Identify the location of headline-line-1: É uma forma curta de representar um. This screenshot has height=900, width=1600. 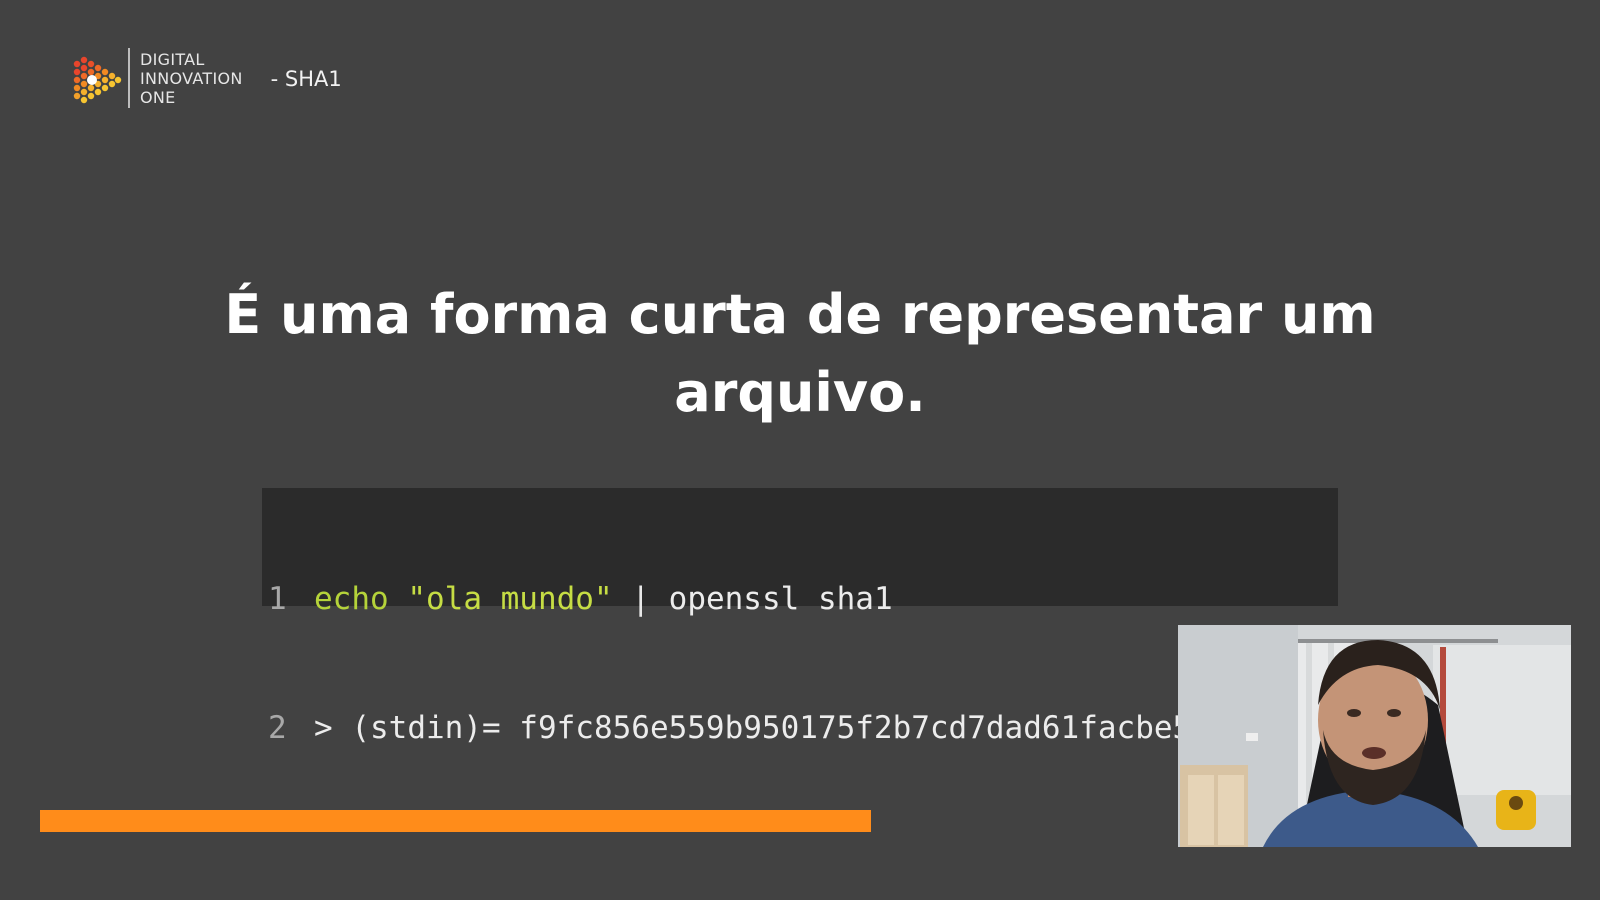
(800, 314).